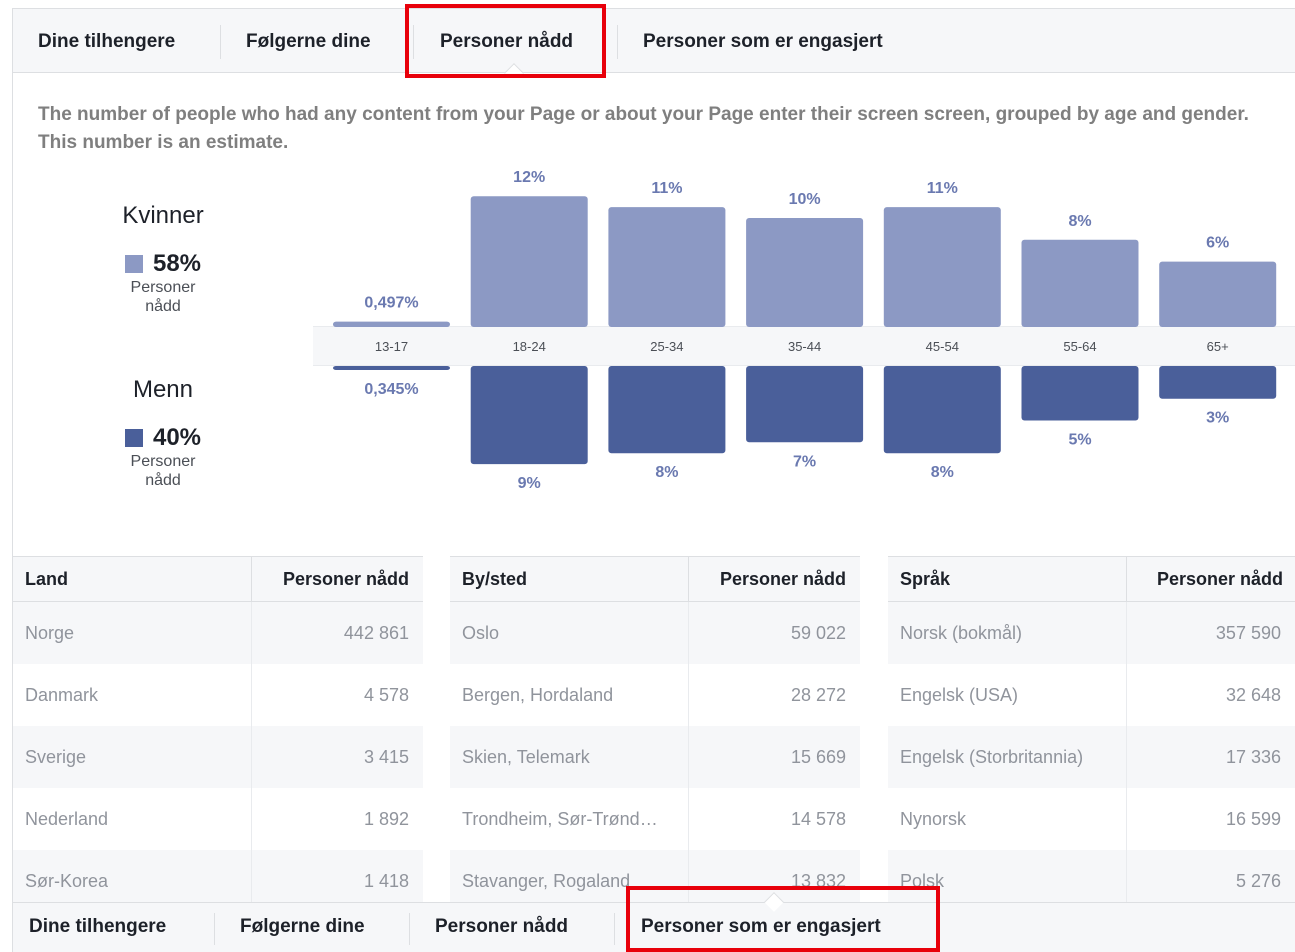  Describe the element at coordinates (1091, 579) in the screenshot. I see `table-header: Språk Personer nådd` at that location.